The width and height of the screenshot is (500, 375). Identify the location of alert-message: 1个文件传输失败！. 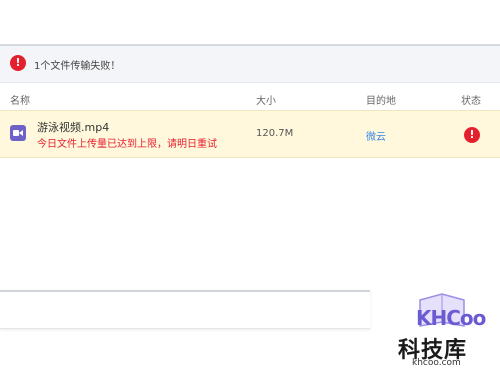
(77, 66).